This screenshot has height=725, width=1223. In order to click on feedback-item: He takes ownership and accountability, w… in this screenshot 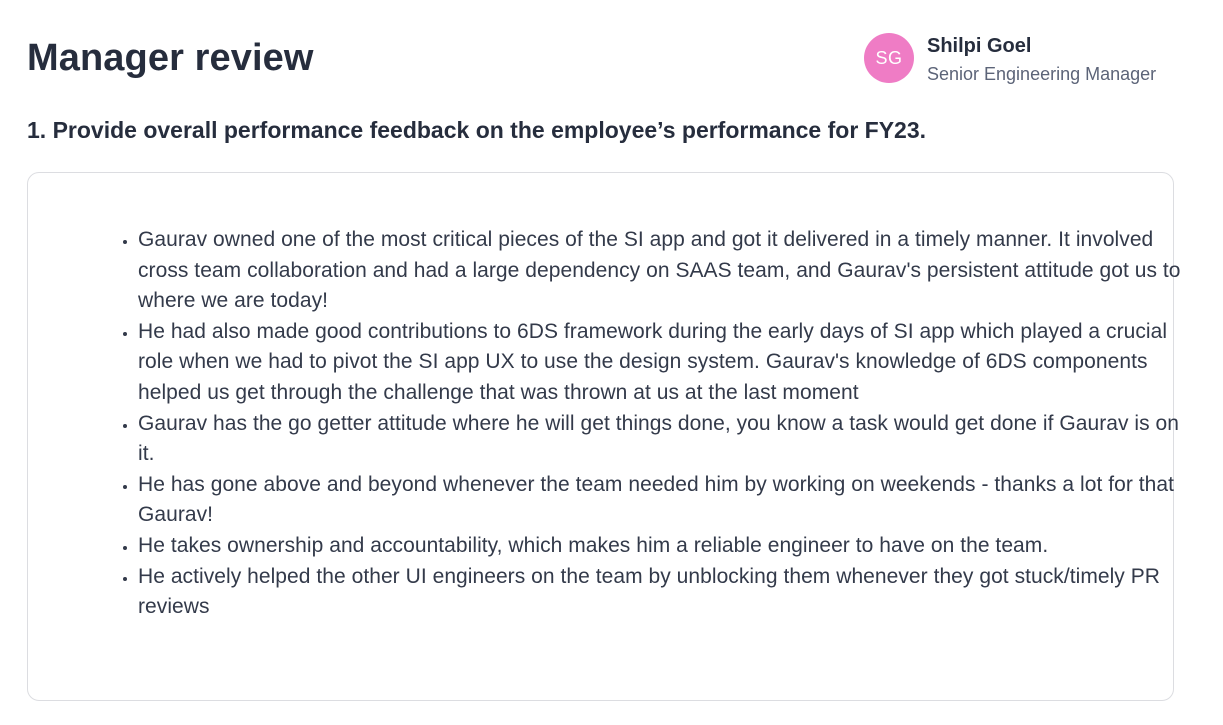, I will do `click(660, 546)`.